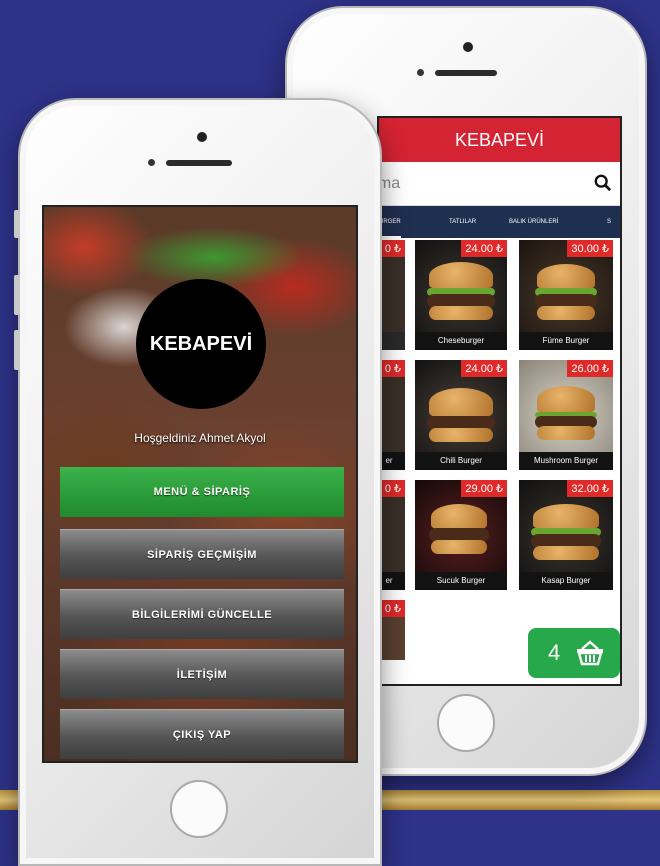  I want to click on logout-button: ÇIKIŞ YAP, so click(202, 734).